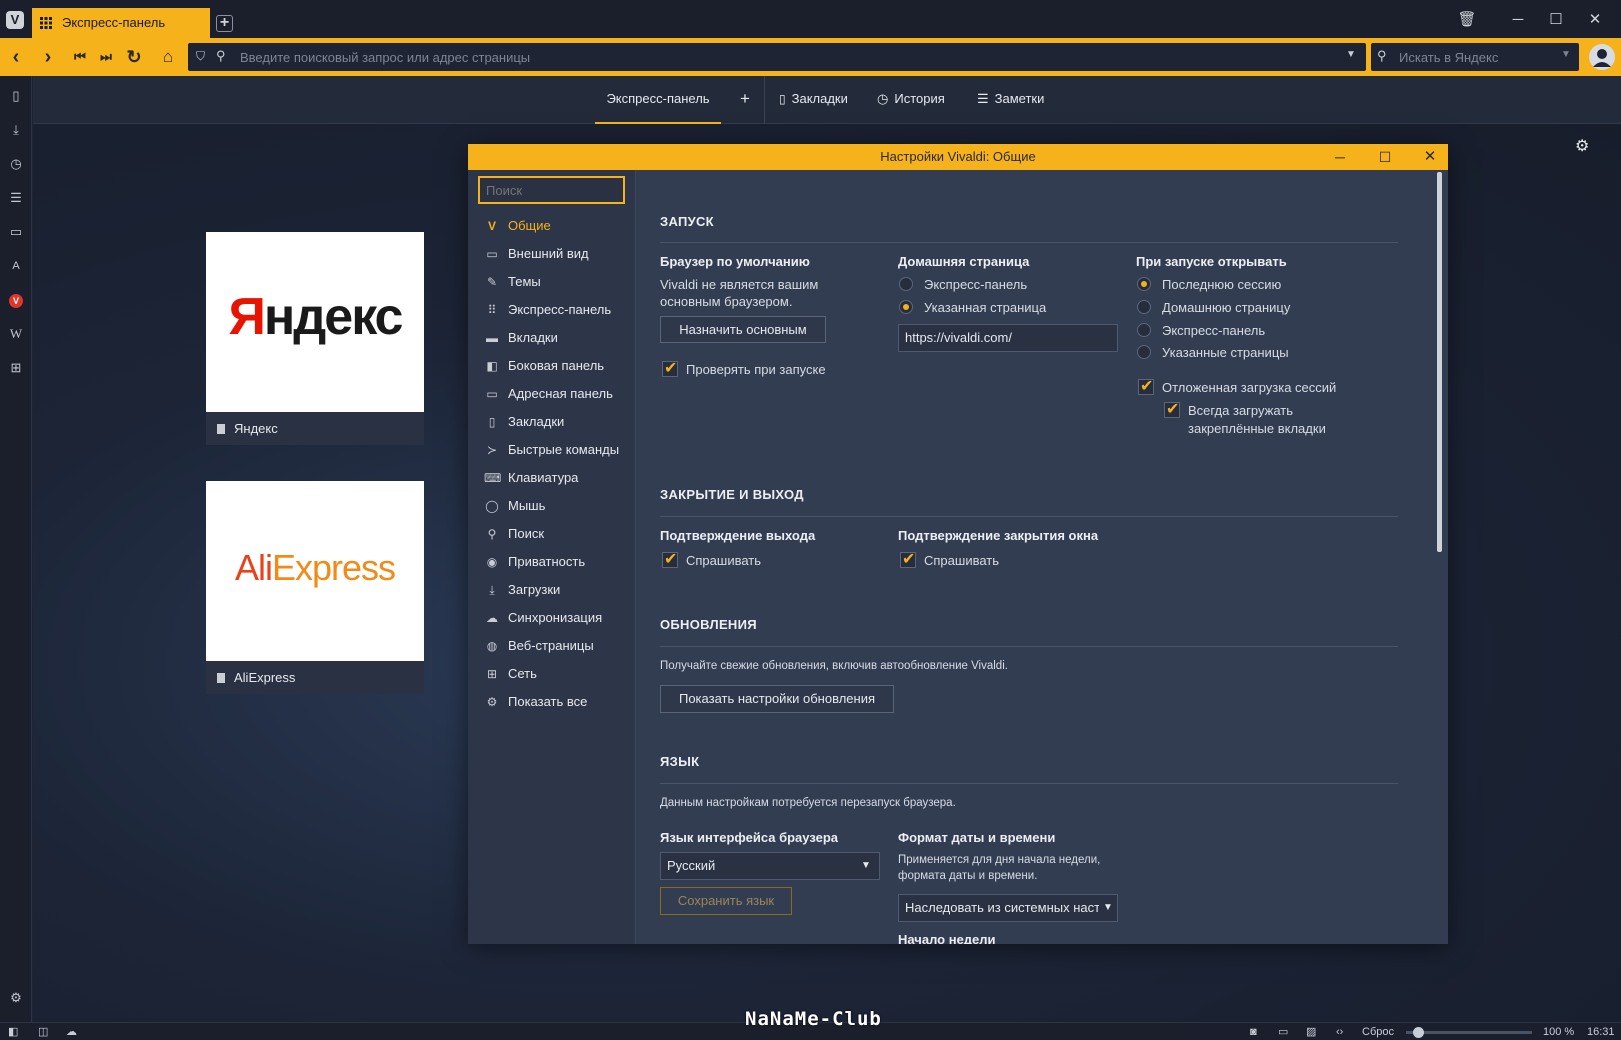 The width and height of the screenshot is (1621, 1040). I want to click on image-icon: ▨, so click(1311, 1032).